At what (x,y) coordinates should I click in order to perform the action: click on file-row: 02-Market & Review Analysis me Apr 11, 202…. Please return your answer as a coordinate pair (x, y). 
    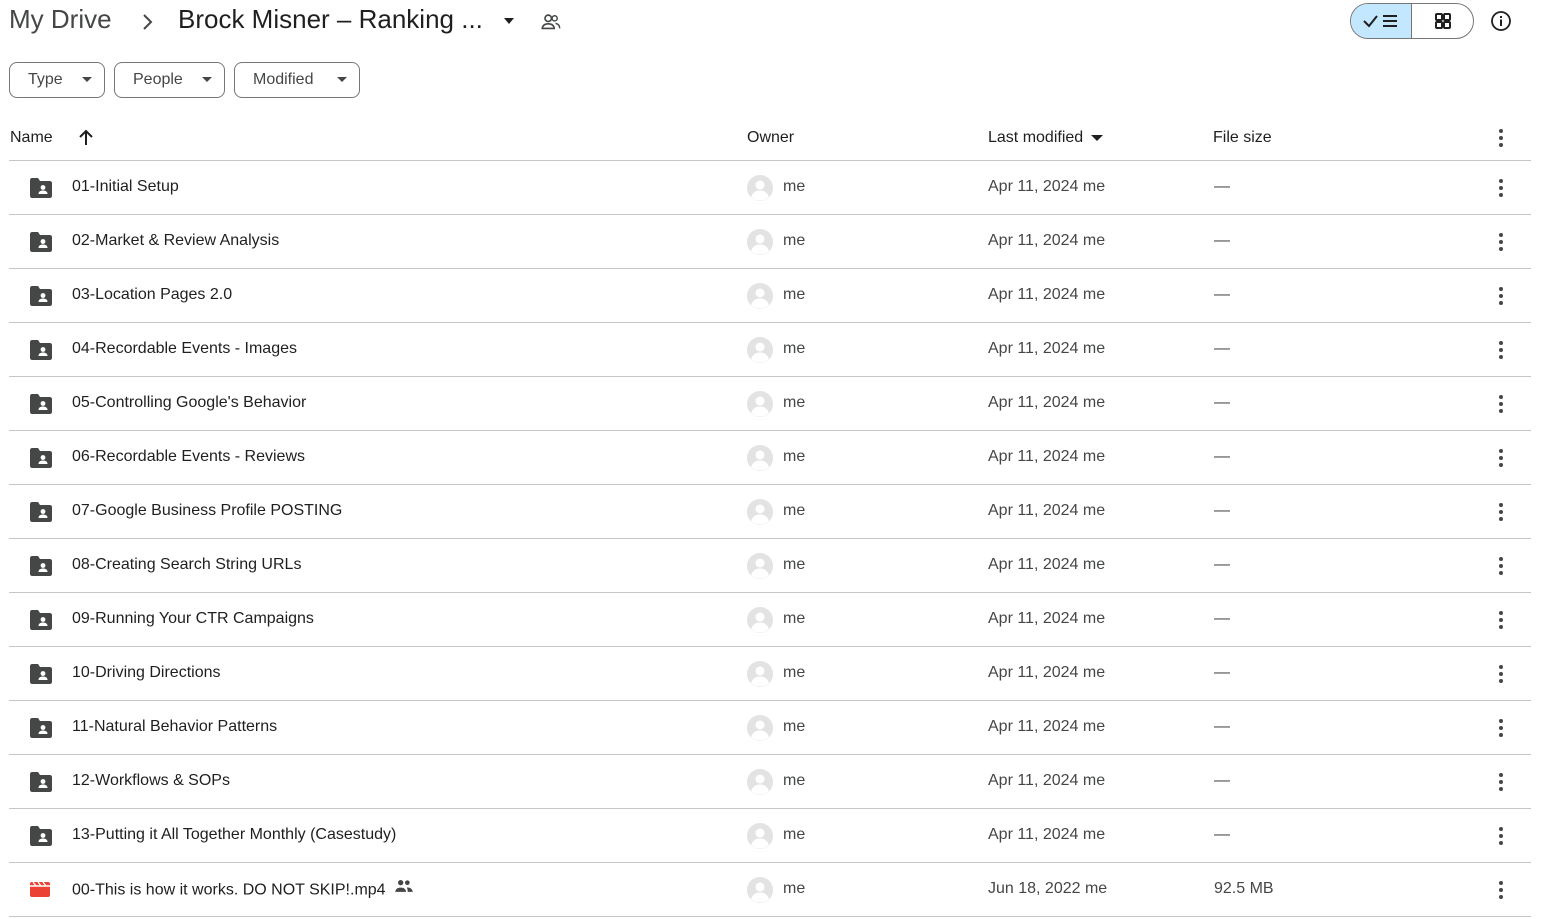
    Looking at the image, I should click on (770, 242).